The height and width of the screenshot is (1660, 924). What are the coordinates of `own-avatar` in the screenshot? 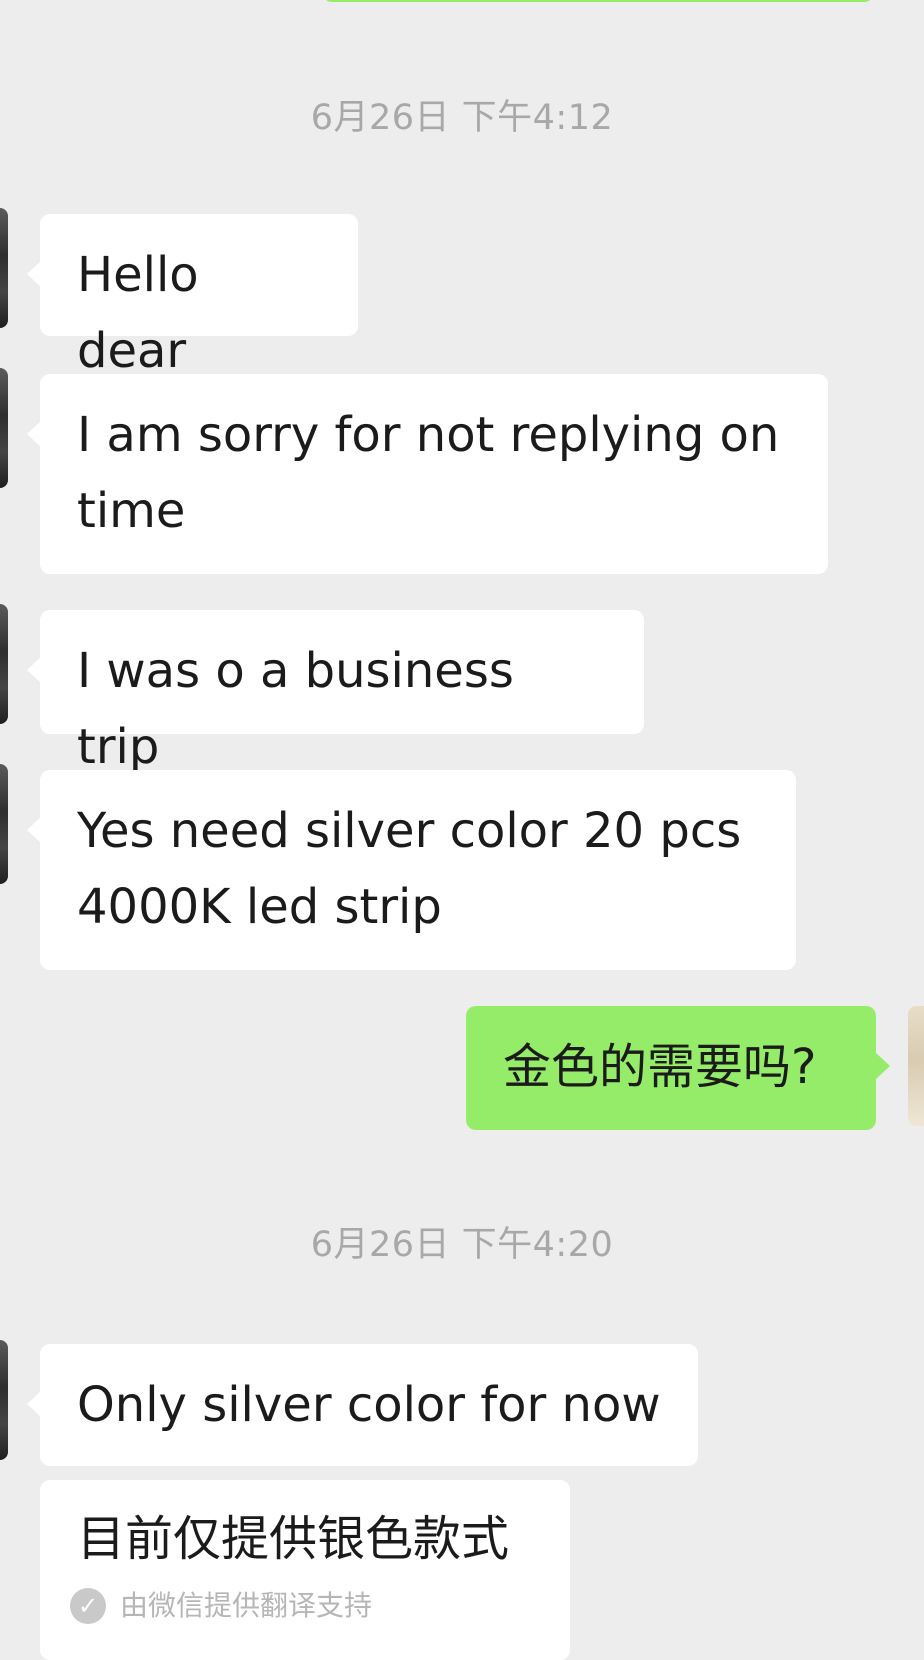 It's located at (916, 1066).